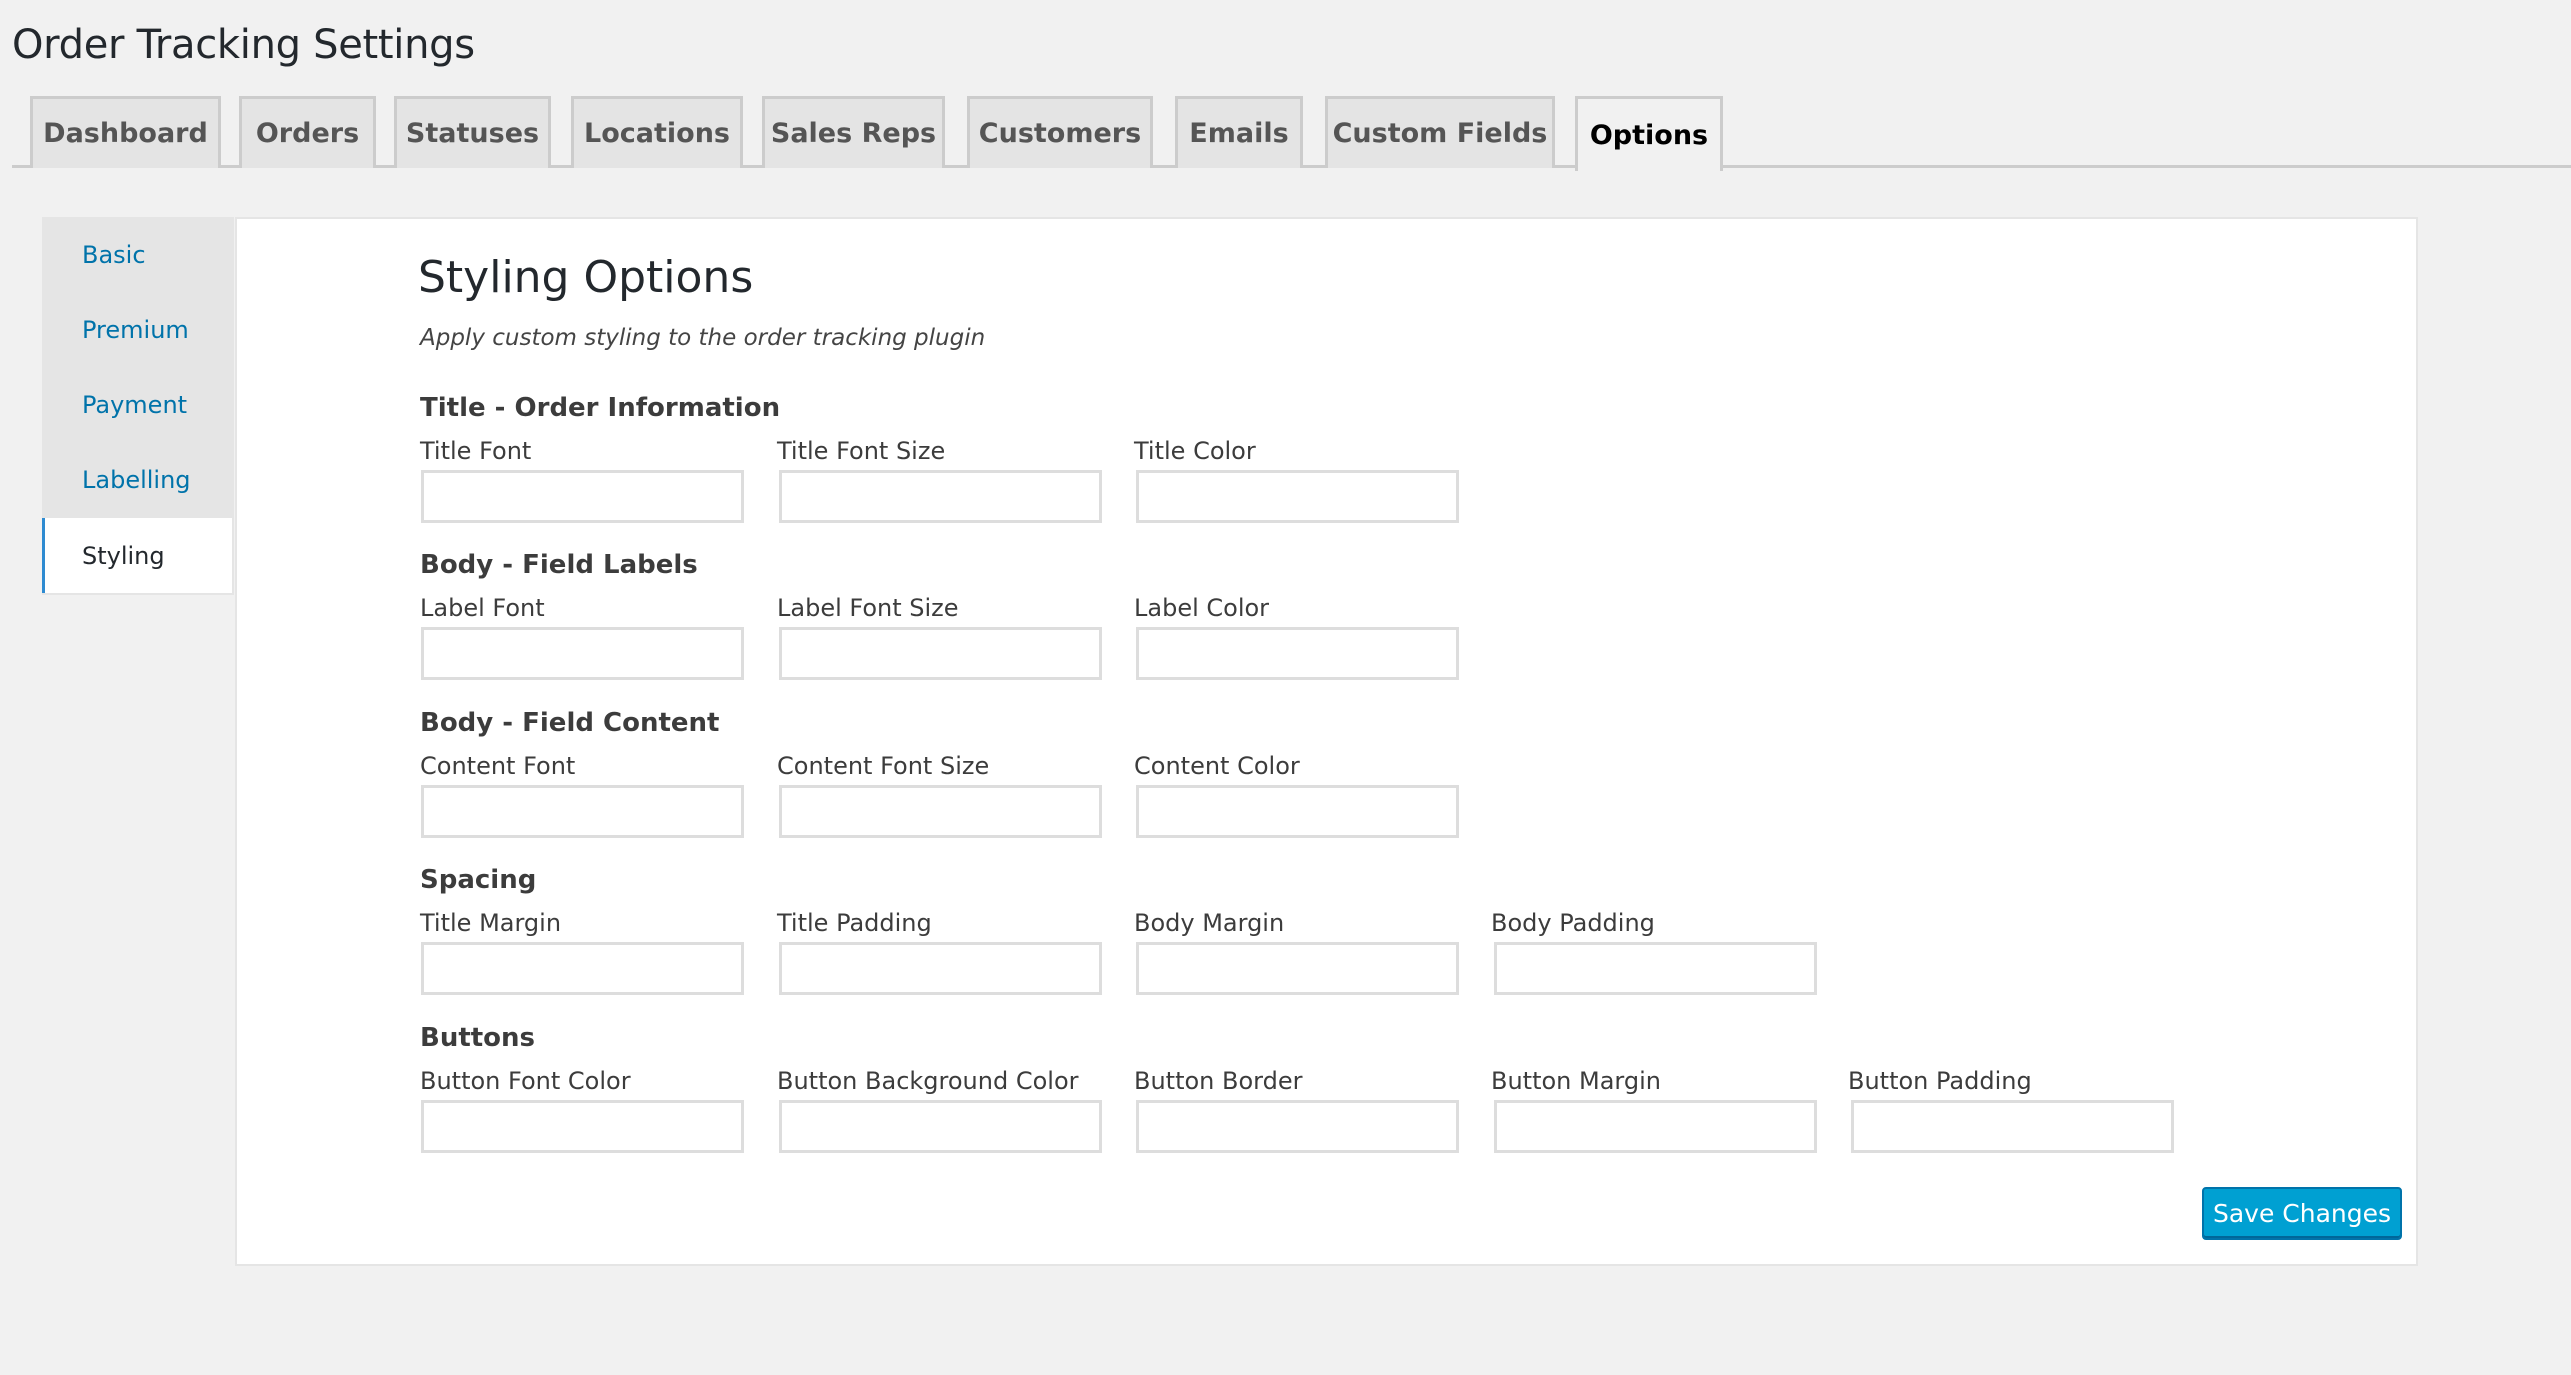  What do you see at coordinates (586, 277) in the screenshot?
I see `section-title: Styling Options` at bounding box center [586, 277].